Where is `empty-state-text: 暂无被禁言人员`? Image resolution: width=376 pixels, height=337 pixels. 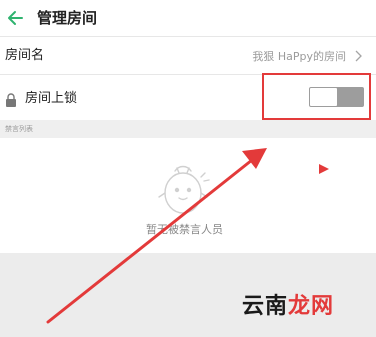
empty-state-text: 暂无被禁言人员 is located at coordinates (184, 229).